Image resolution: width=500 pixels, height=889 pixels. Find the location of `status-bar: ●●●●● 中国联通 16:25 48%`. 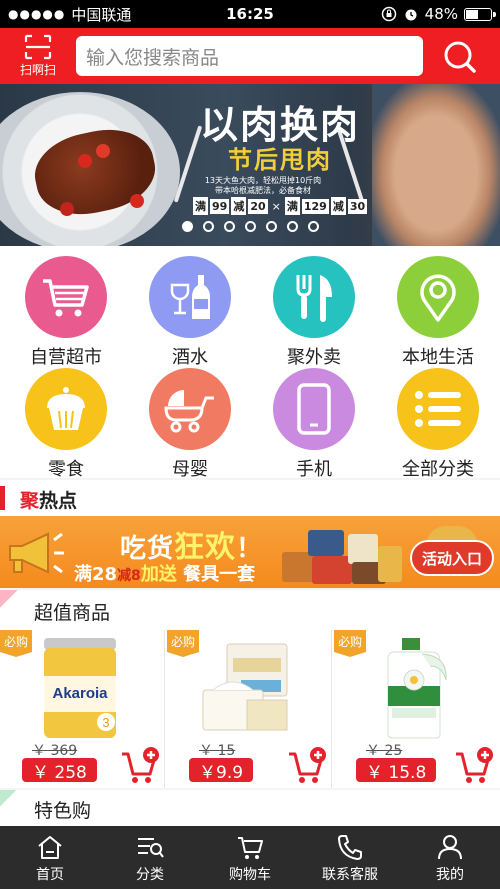

status-bar: ●●●●● 中国联通 16:25 48% is located at coordinates (250, 14).